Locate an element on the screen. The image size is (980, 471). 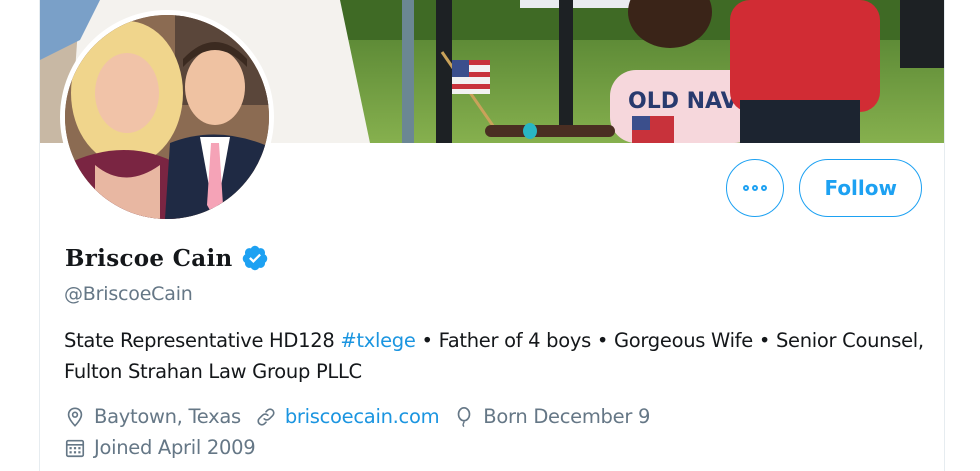
joined-text: Joined April 2009 is located at coordinates (175, 447).